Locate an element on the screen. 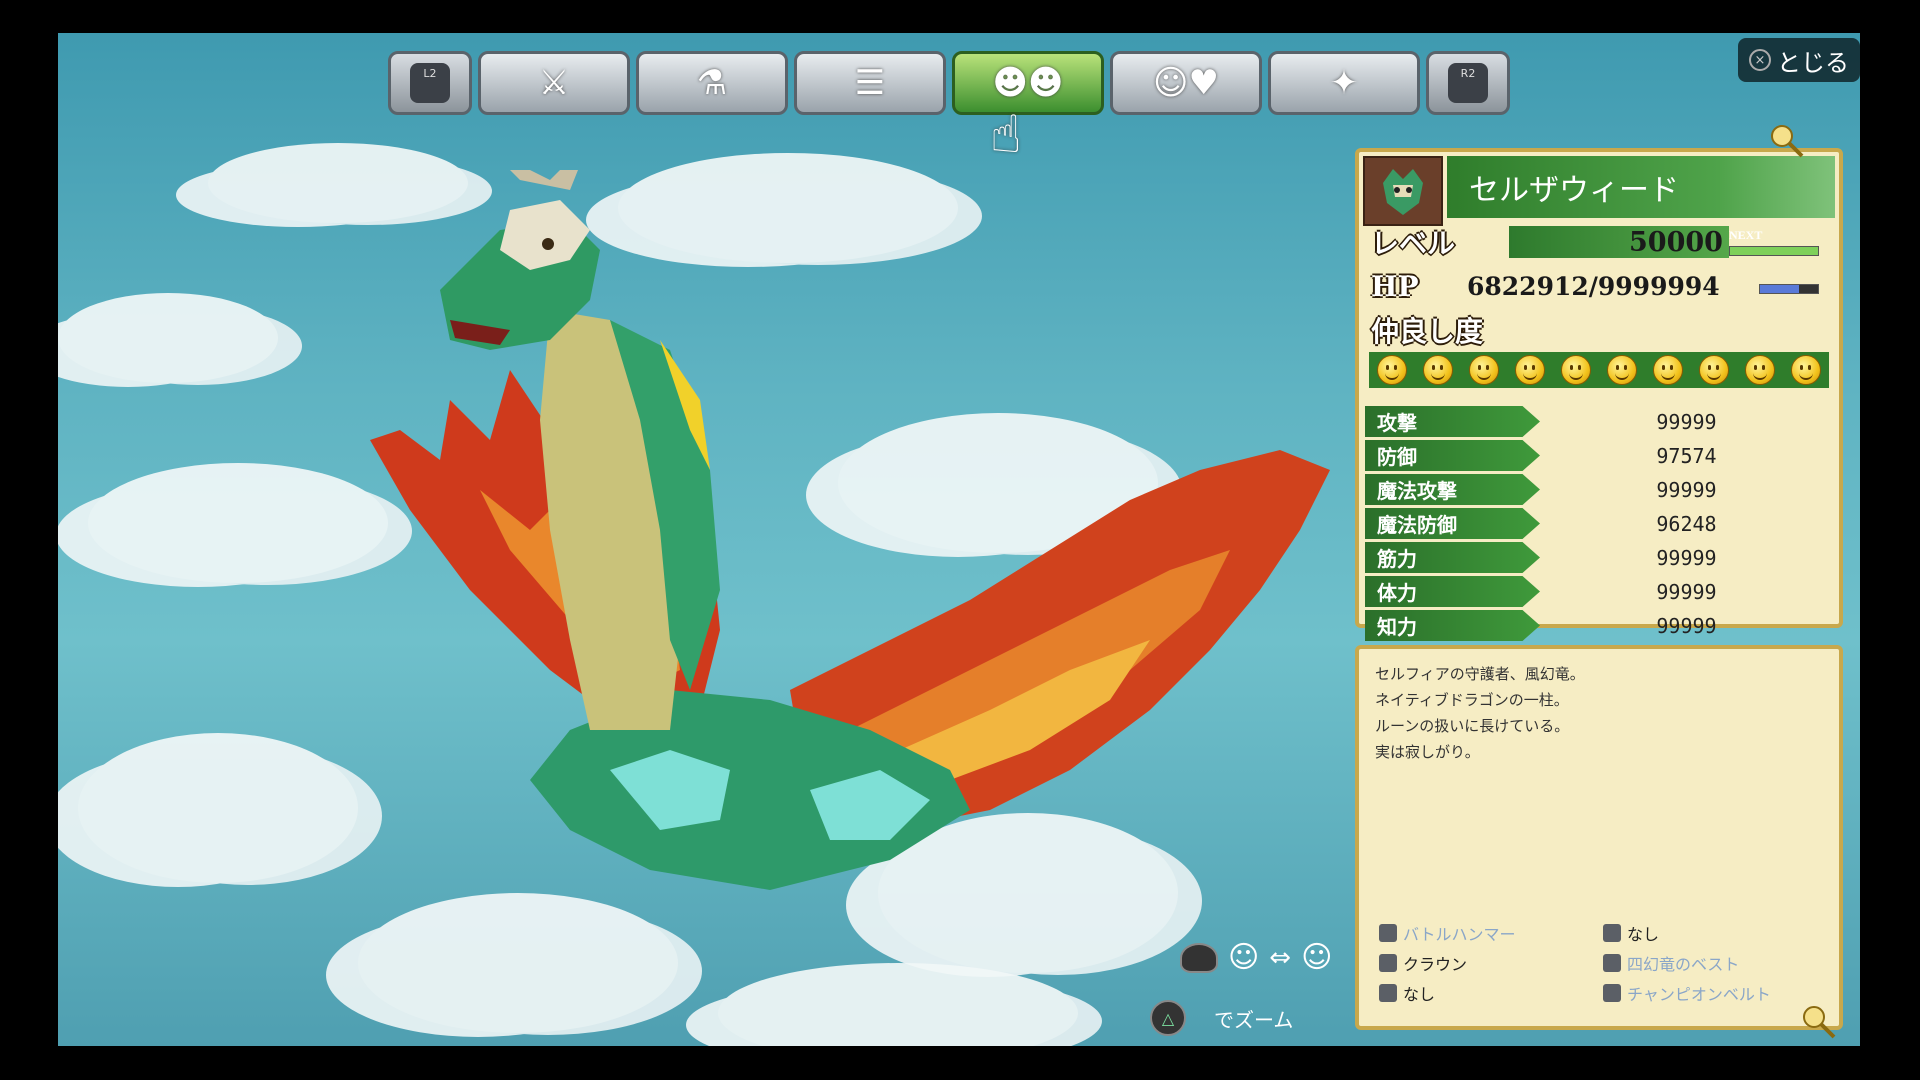 The image size is (1920, 1080). stat-label: 魔法攻撃 is located at coordinates (1452, 489).